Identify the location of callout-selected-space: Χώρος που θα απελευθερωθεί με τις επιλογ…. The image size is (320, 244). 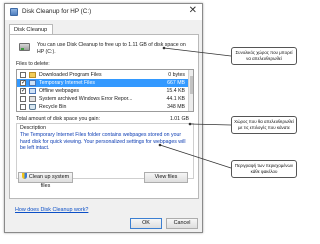
(264, 125).